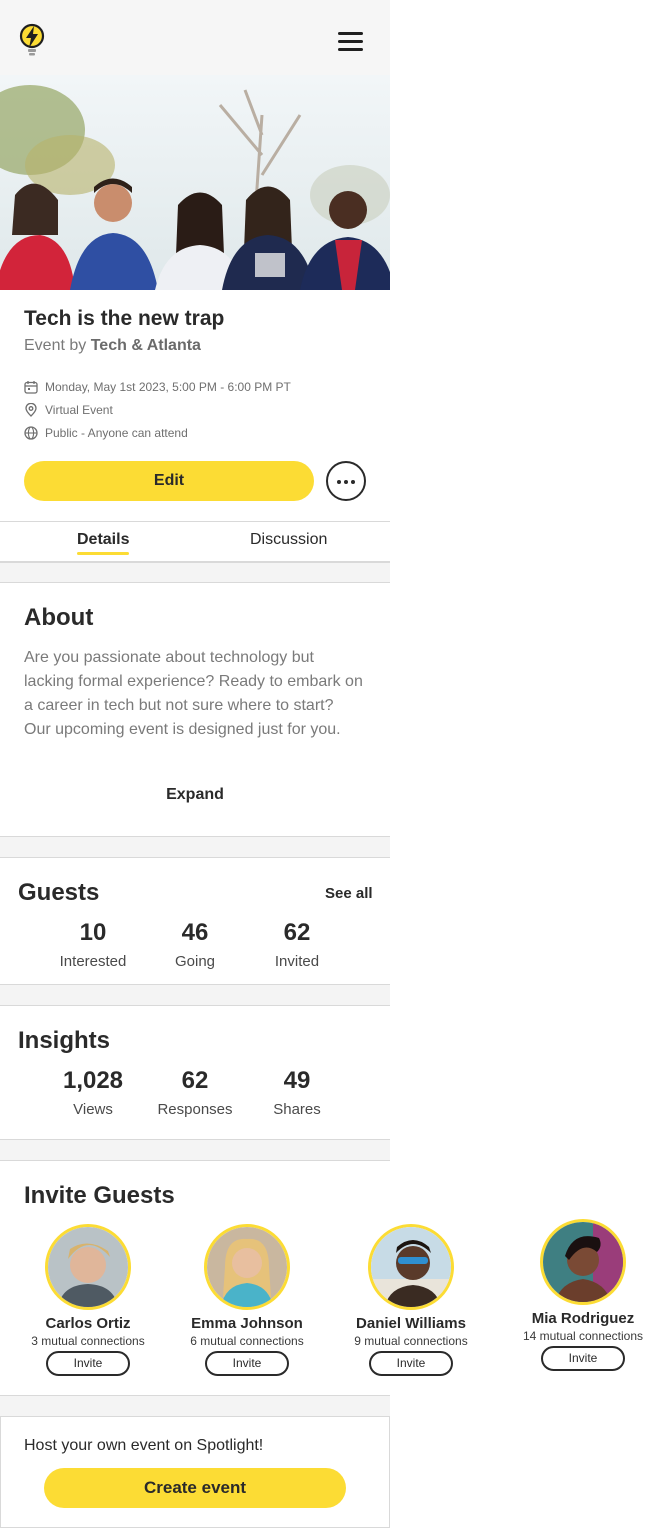 The width and height of the screenshot is (655, 1528). What do you see at coordinates (288, 540) in the screenshot?
I see `tab-discussion: Discussion` at bounding box center [288, 540].